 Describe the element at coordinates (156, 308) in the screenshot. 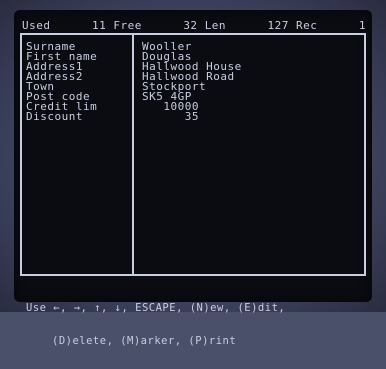

I see `help-line-1: Use ←, →, ↑, ↓, ESCAPE, (N)ew, (E)dit,` at that location.